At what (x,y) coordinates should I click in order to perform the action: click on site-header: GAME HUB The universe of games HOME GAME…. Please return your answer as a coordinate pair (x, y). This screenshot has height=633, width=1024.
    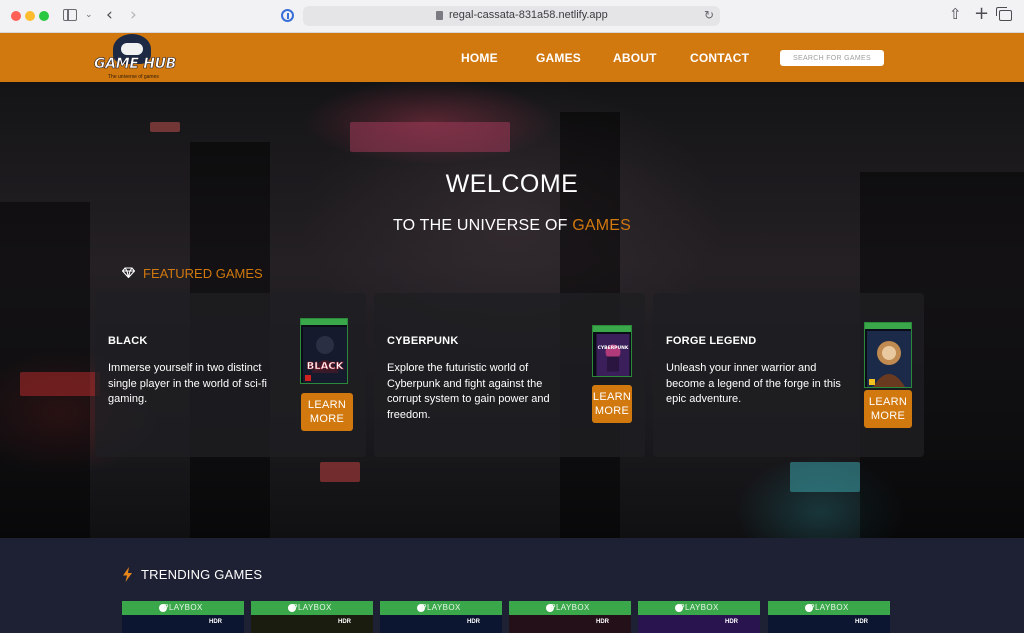
    Looking at the image, I should click on (512, 57).